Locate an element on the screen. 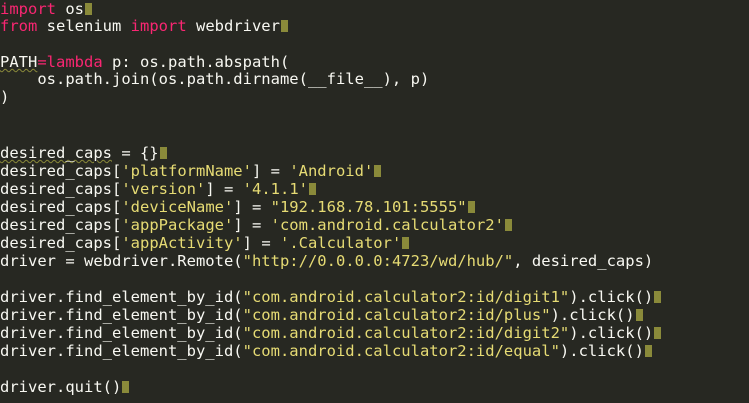 This screenshot has width=749, height=403. code-token: 'deviceName' is located at coordinates (177, 207).